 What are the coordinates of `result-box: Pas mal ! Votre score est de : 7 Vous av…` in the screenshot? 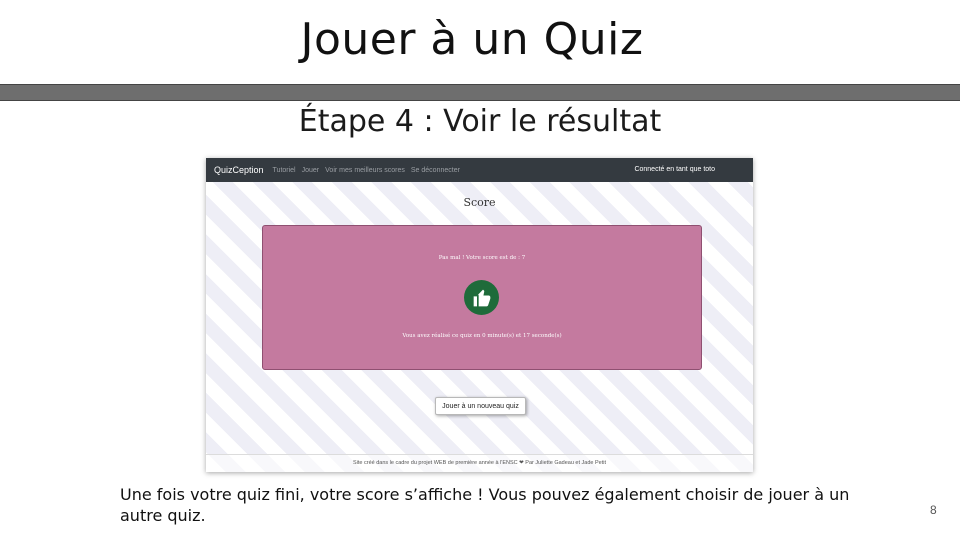 It's located at (482, 297).